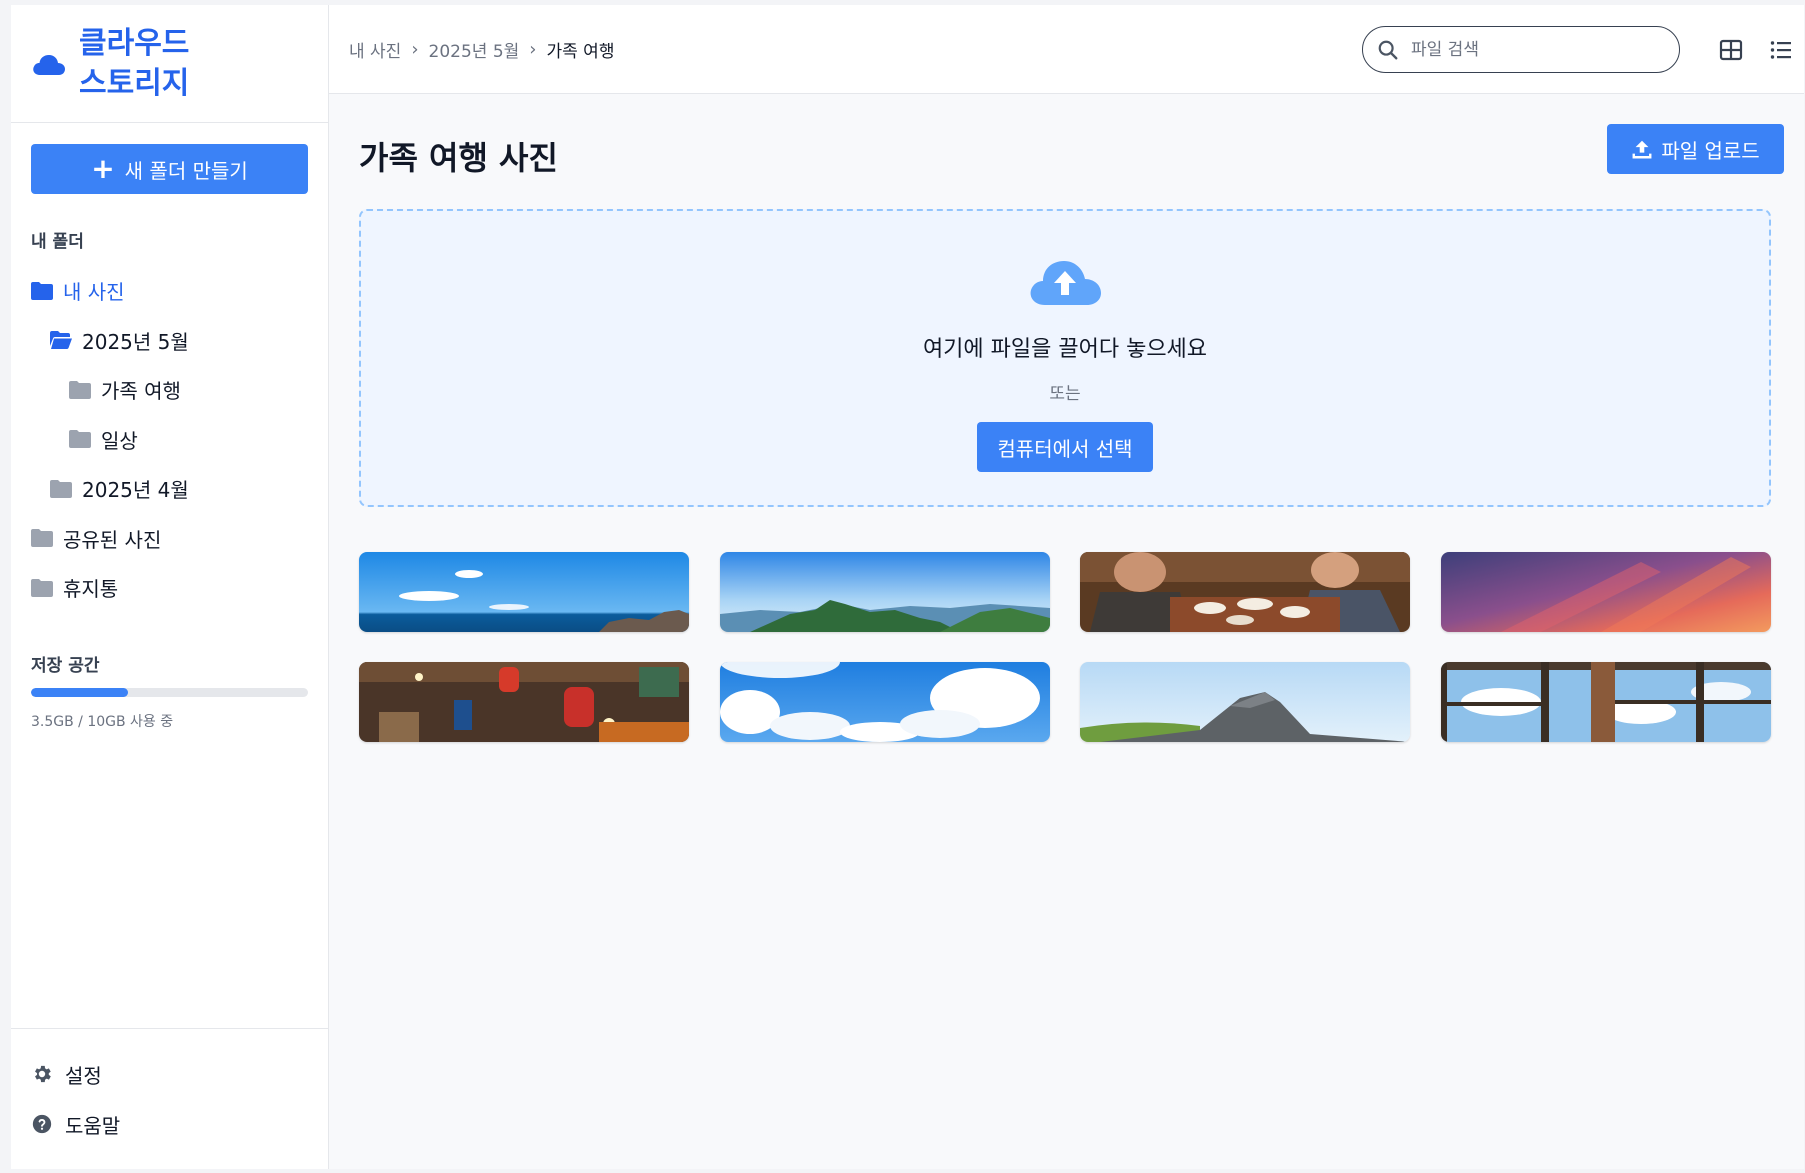 The height and width of the screenshot is (1173, 1805). Describe the element at coordinates (94, 292) in the screenshot. I see `sidebar-item-label: 내 사진` at that location.